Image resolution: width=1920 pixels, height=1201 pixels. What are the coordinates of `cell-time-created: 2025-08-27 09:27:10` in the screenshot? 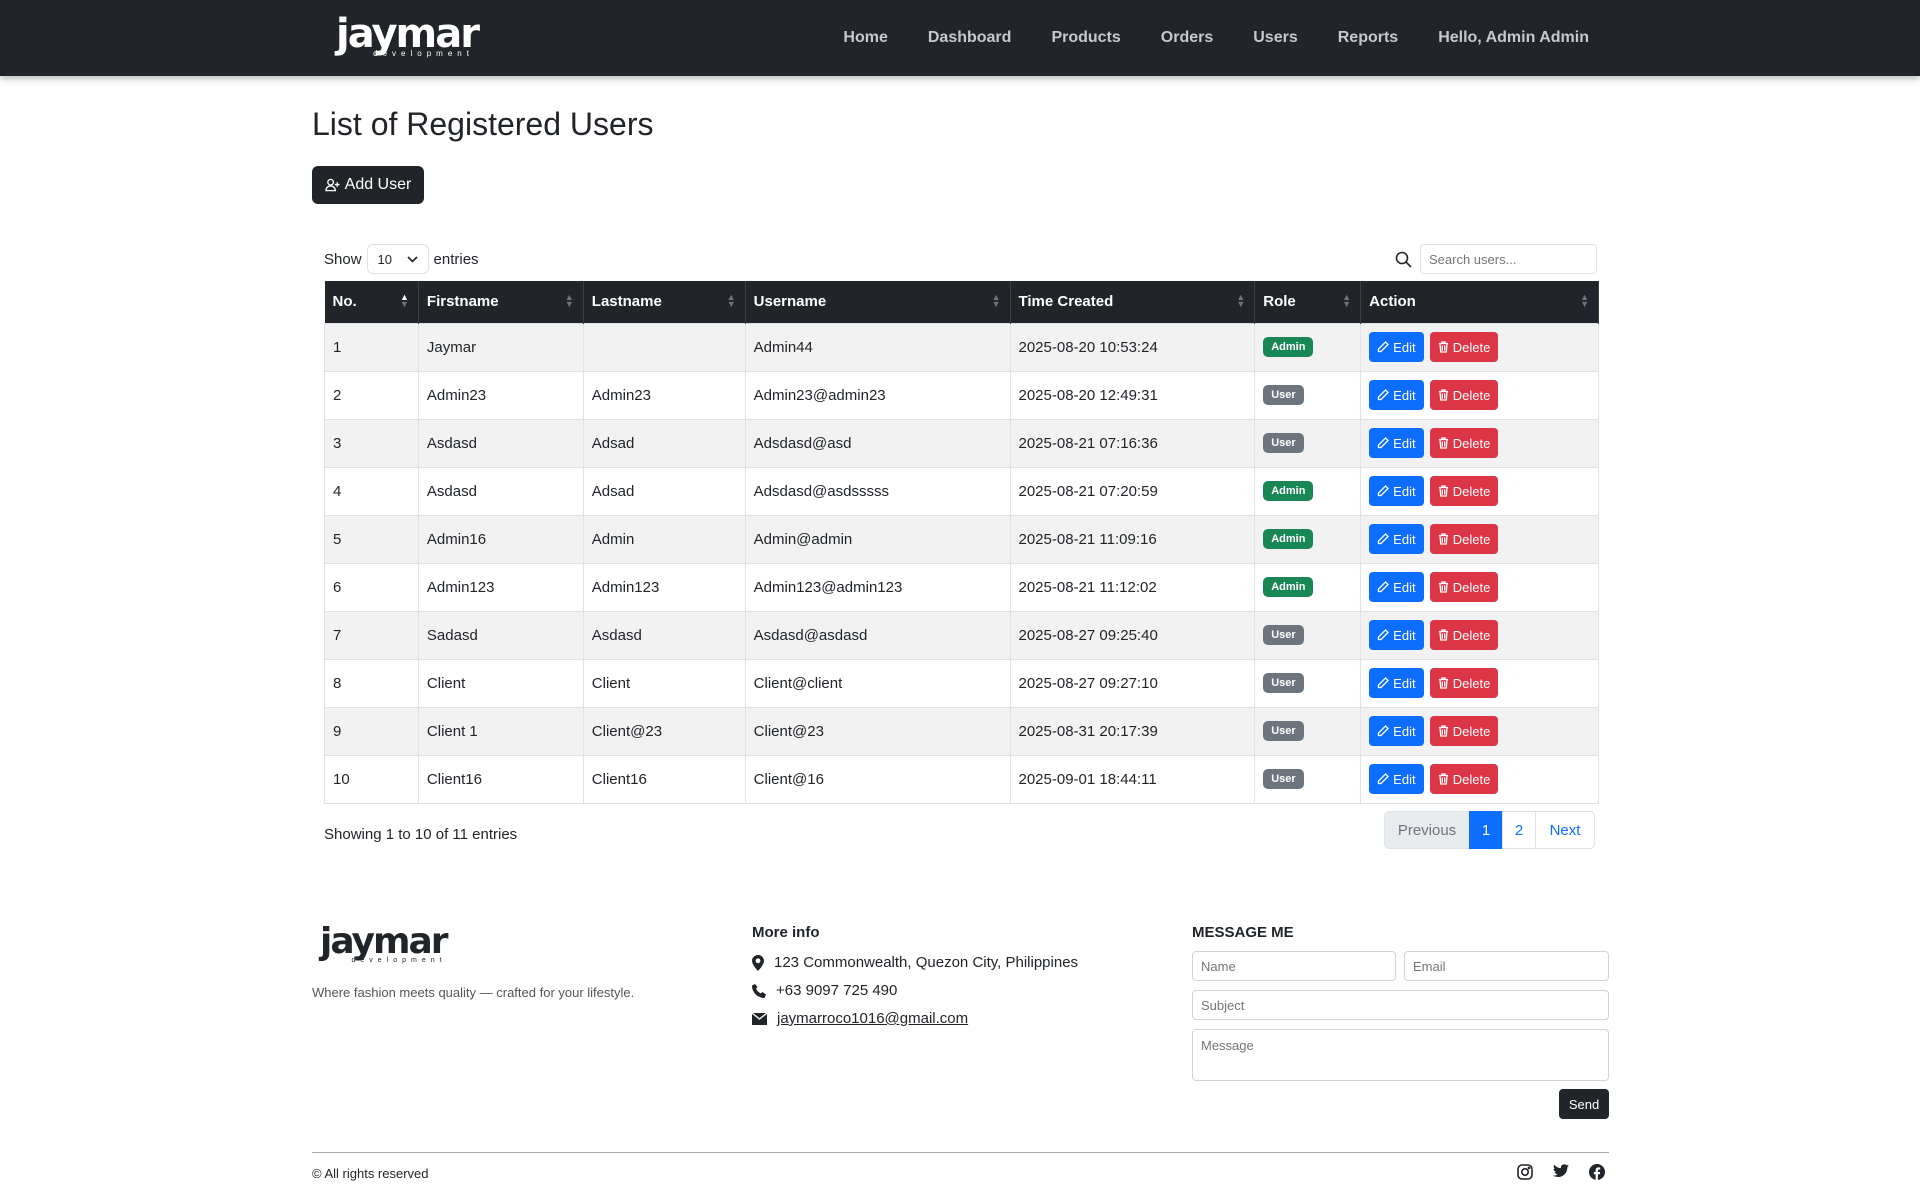 It's located at (1132, 683).